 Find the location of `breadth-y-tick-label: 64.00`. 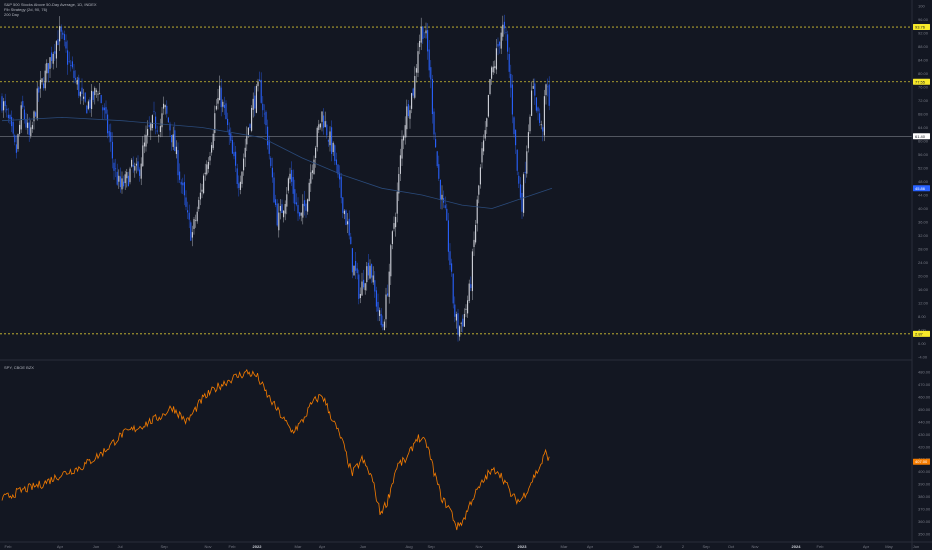

breadth-y-tick-label: 64.00 is located at coordinates (923, 127).